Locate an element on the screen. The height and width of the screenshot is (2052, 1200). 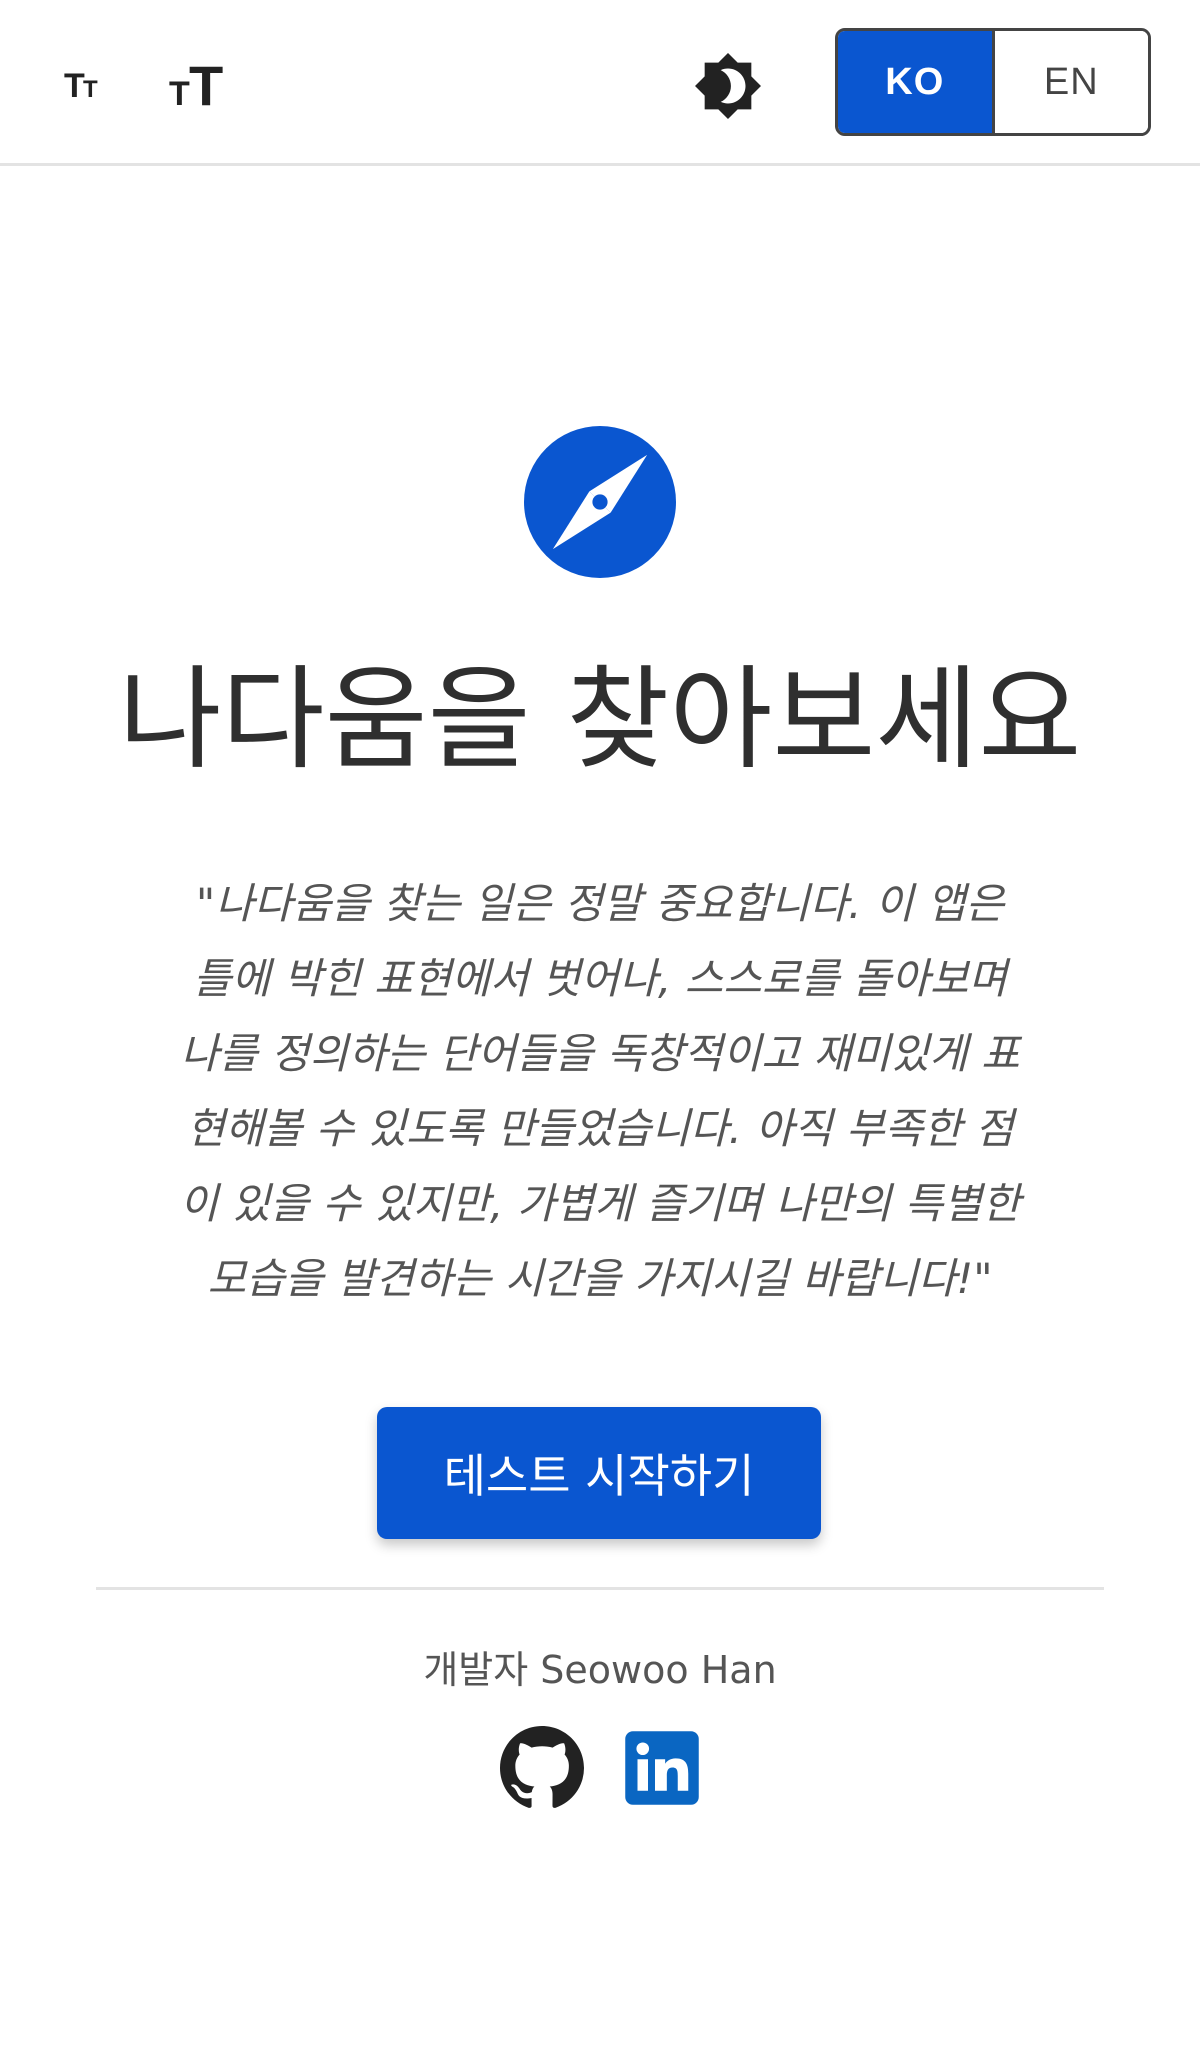
quote-line: 이 있을 수 있지만, 가볍게 즐기며 나만의 특별한 is located at coordinates (600, 1203).